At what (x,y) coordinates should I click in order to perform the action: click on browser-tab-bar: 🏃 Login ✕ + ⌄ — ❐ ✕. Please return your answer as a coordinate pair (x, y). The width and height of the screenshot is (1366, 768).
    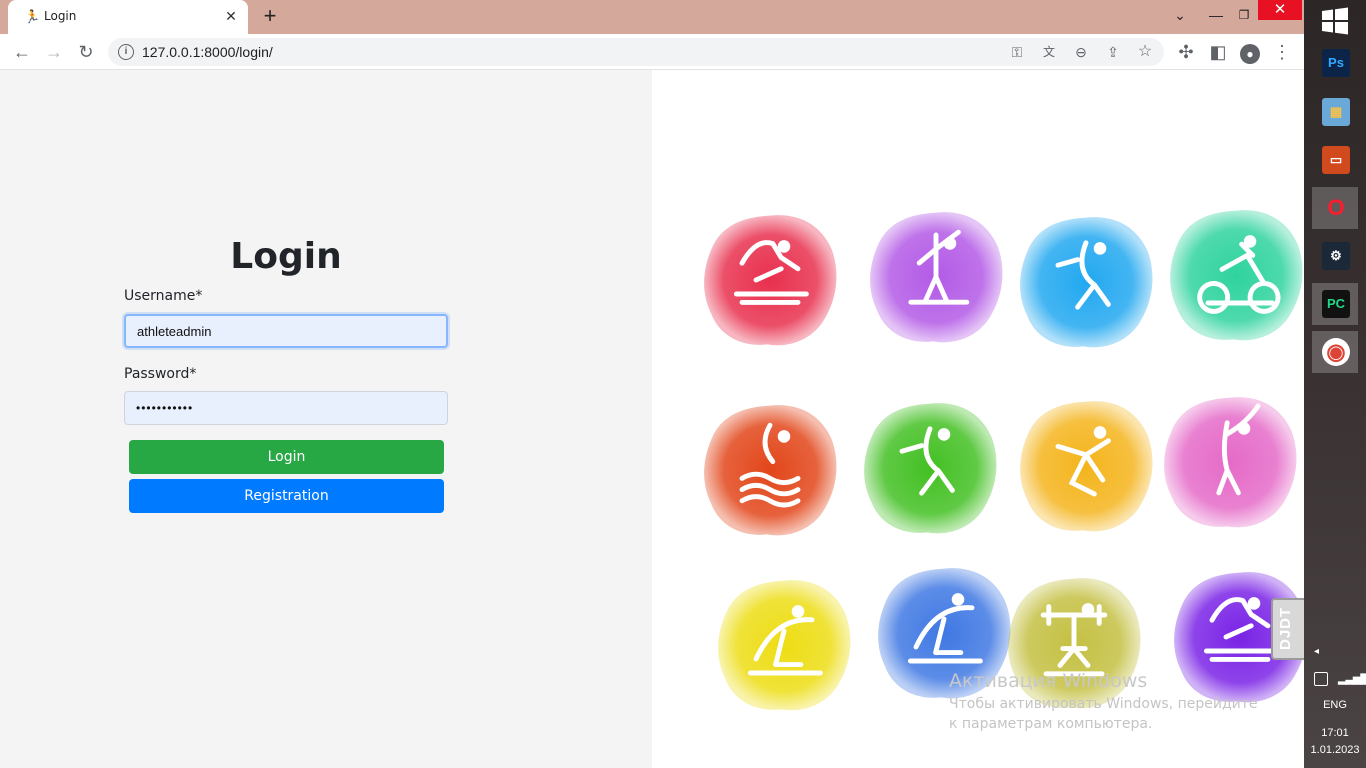
    Looking at the image, I should click on (652, 17).